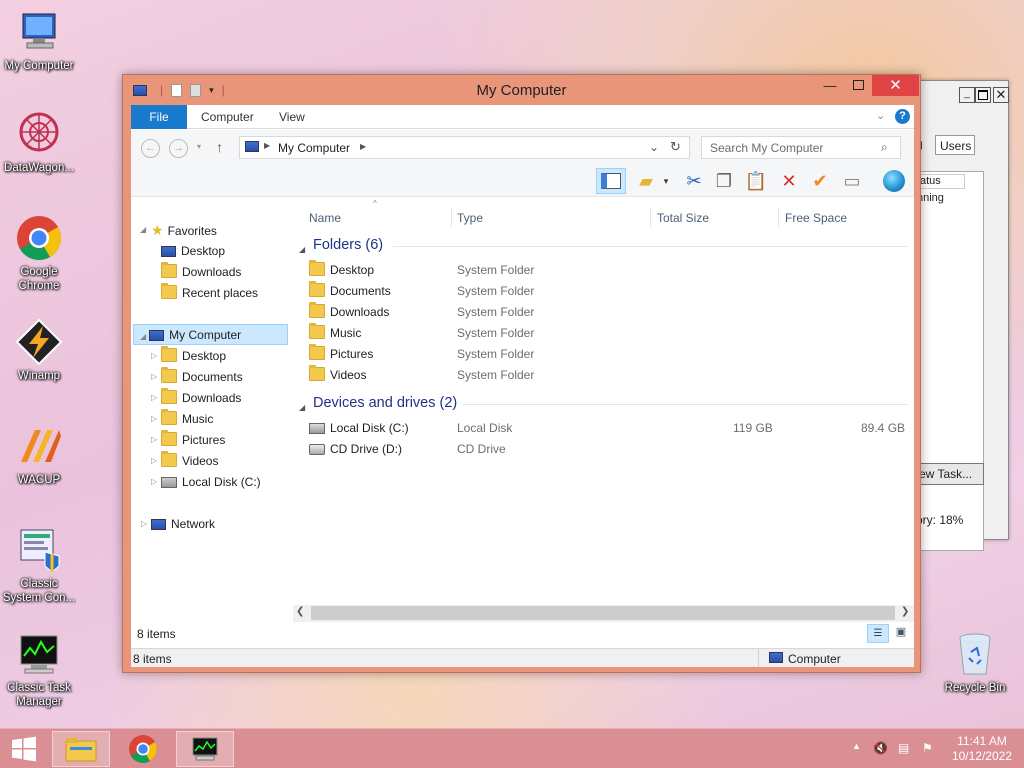 The height and width of the screenshot is (768, 1024). What do you see at coordinates (205, 749) in the screenshot?
I see `taskbar-task-manager` at bounding box center [205, 749].